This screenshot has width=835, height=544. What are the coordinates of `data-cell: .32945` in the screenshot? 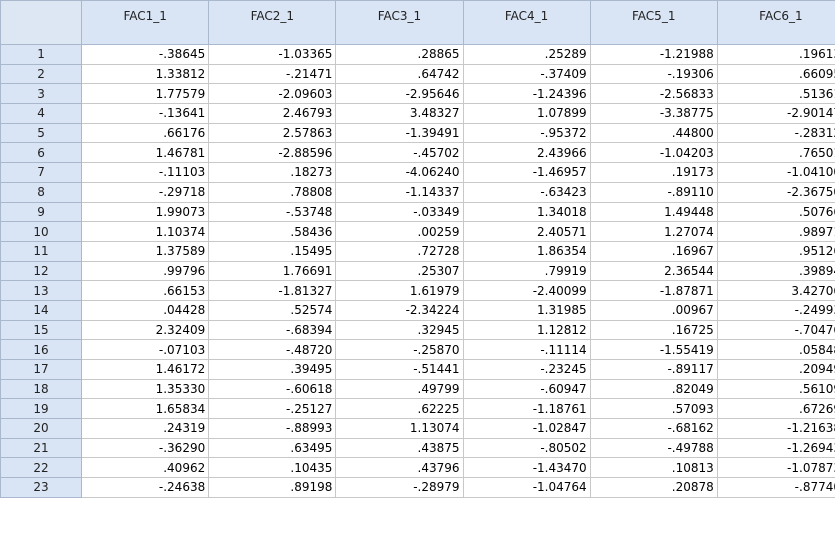 It's located at (399, 330).